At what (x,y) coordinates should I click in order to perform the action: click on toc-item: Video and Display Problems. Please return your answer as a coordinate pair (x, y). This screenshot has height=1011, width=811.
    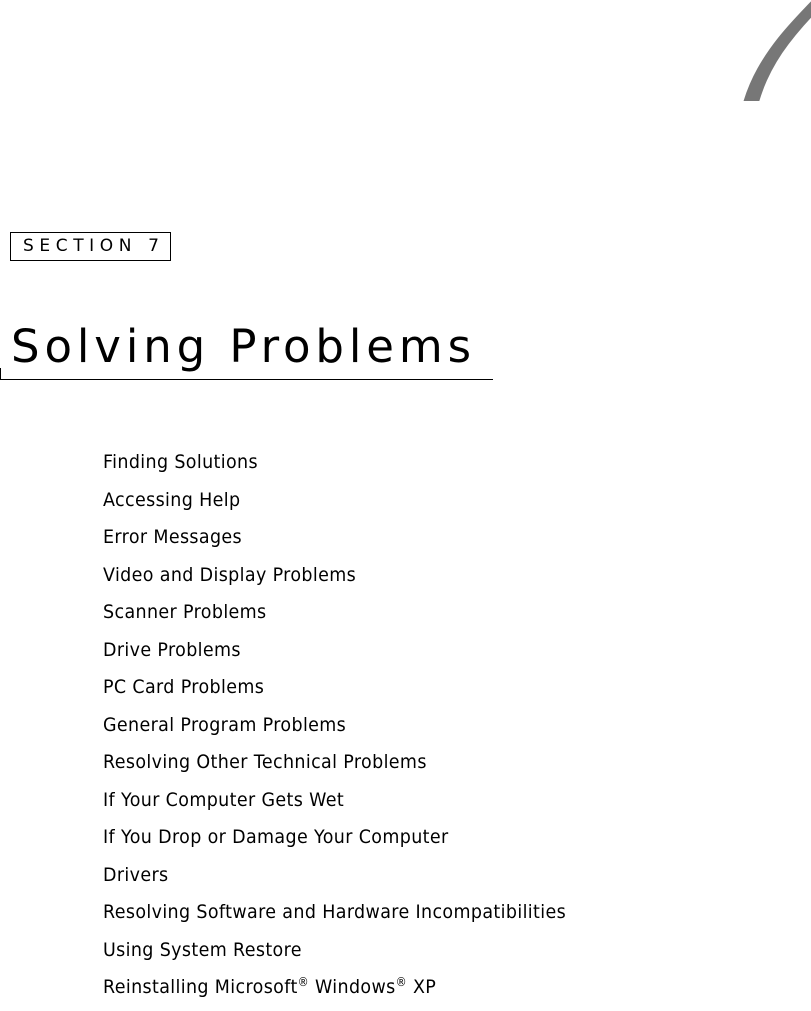
    Looking at the image, I should click on (334, 580).